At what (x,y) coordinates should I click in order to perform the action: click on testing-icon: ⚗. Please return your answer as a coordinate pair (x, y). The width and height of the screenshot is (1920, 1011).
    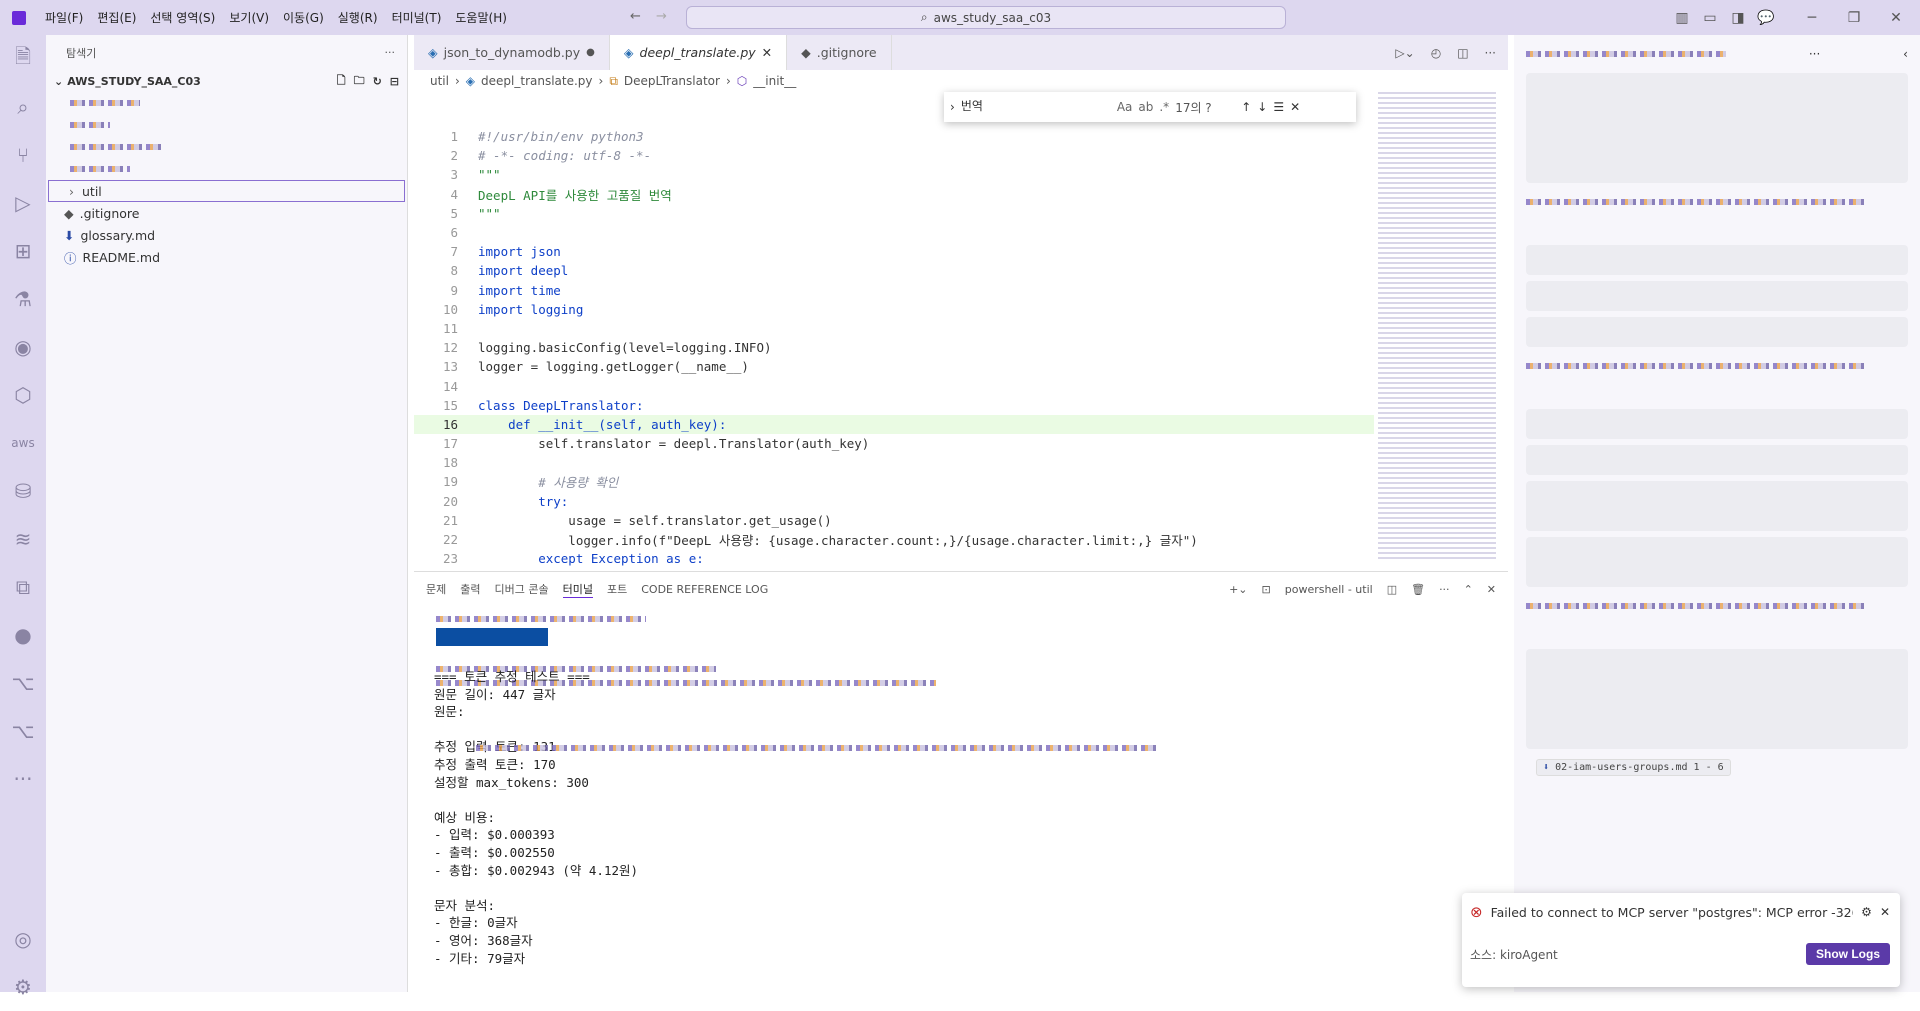
    Looking at the image, I should click on (23, 299).